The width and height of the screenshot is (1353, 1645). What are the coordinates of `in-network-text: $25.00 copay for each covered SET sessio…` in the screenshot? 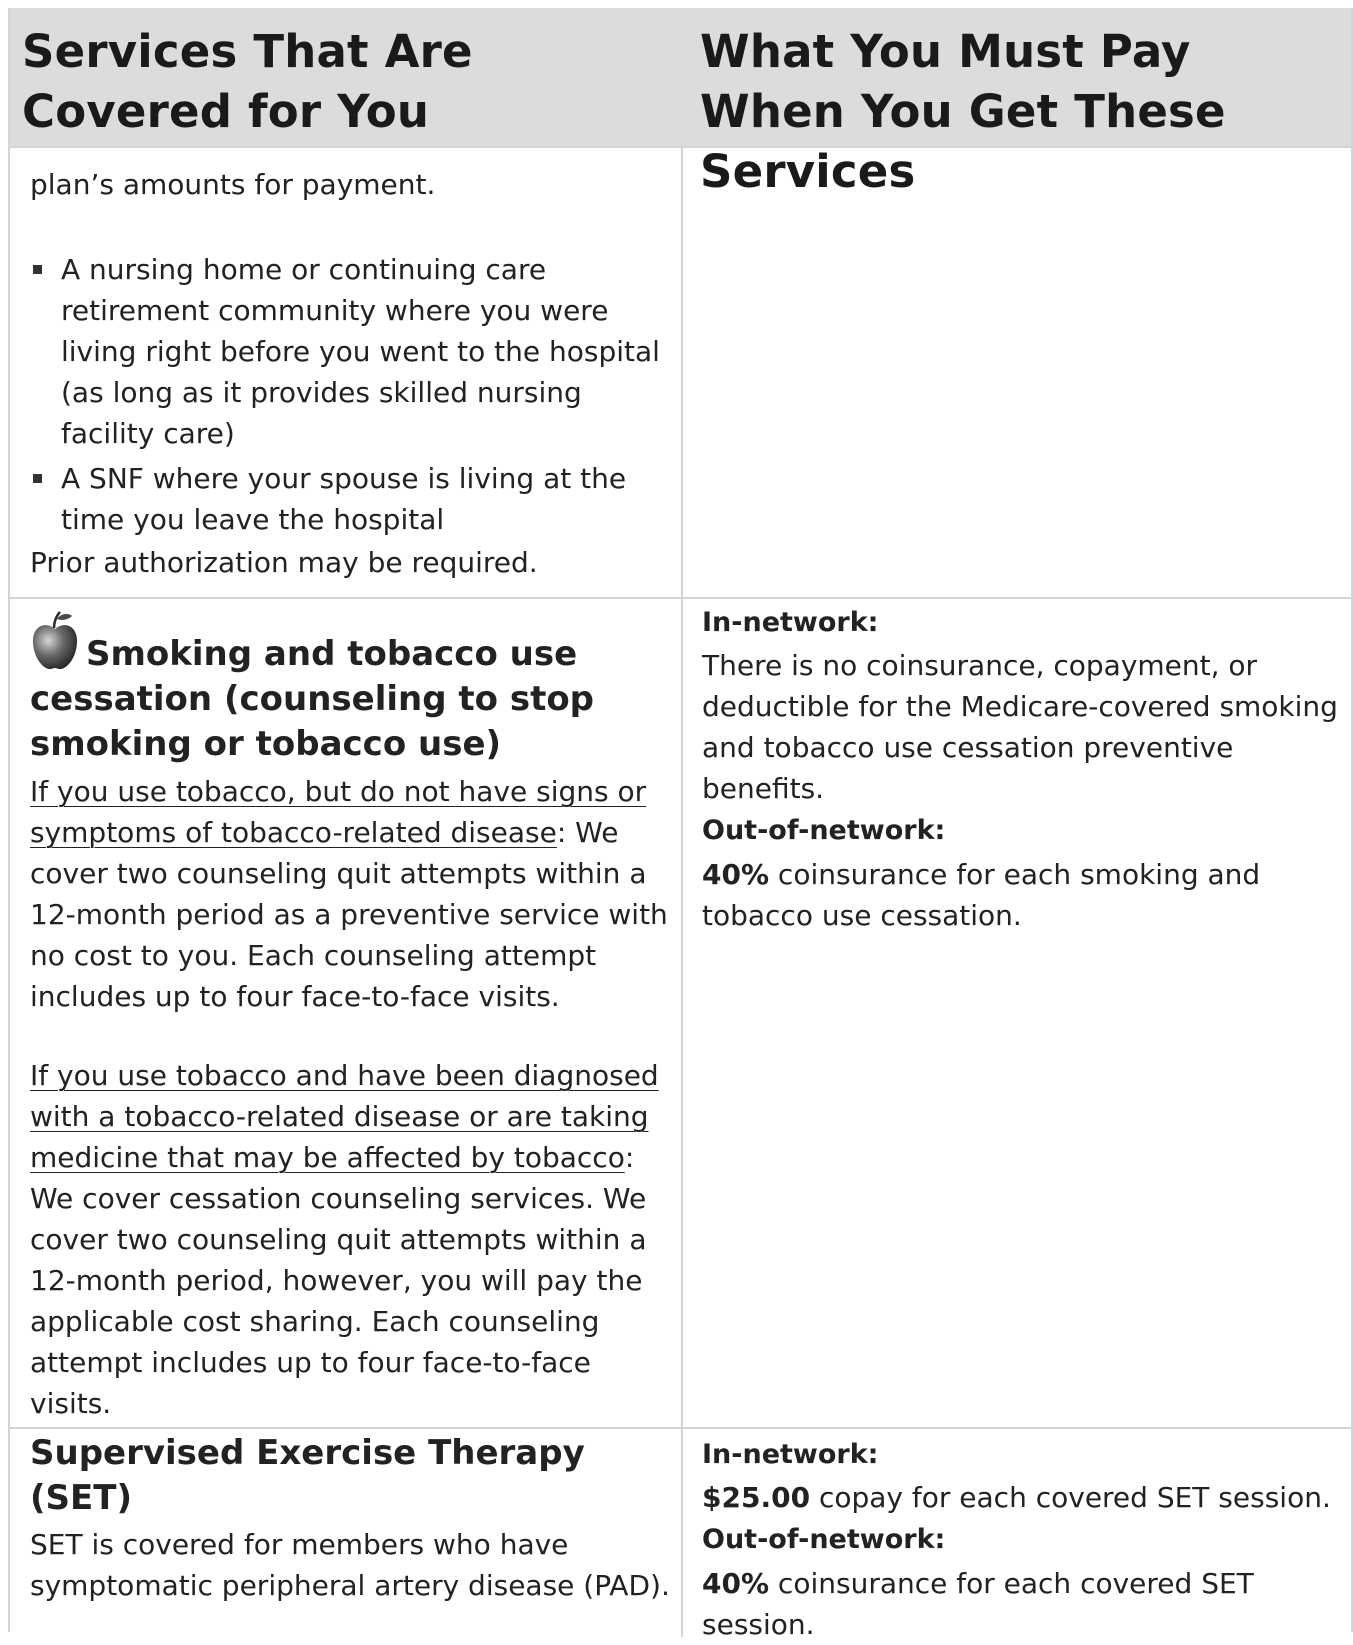 It's located at (1023, 1497).